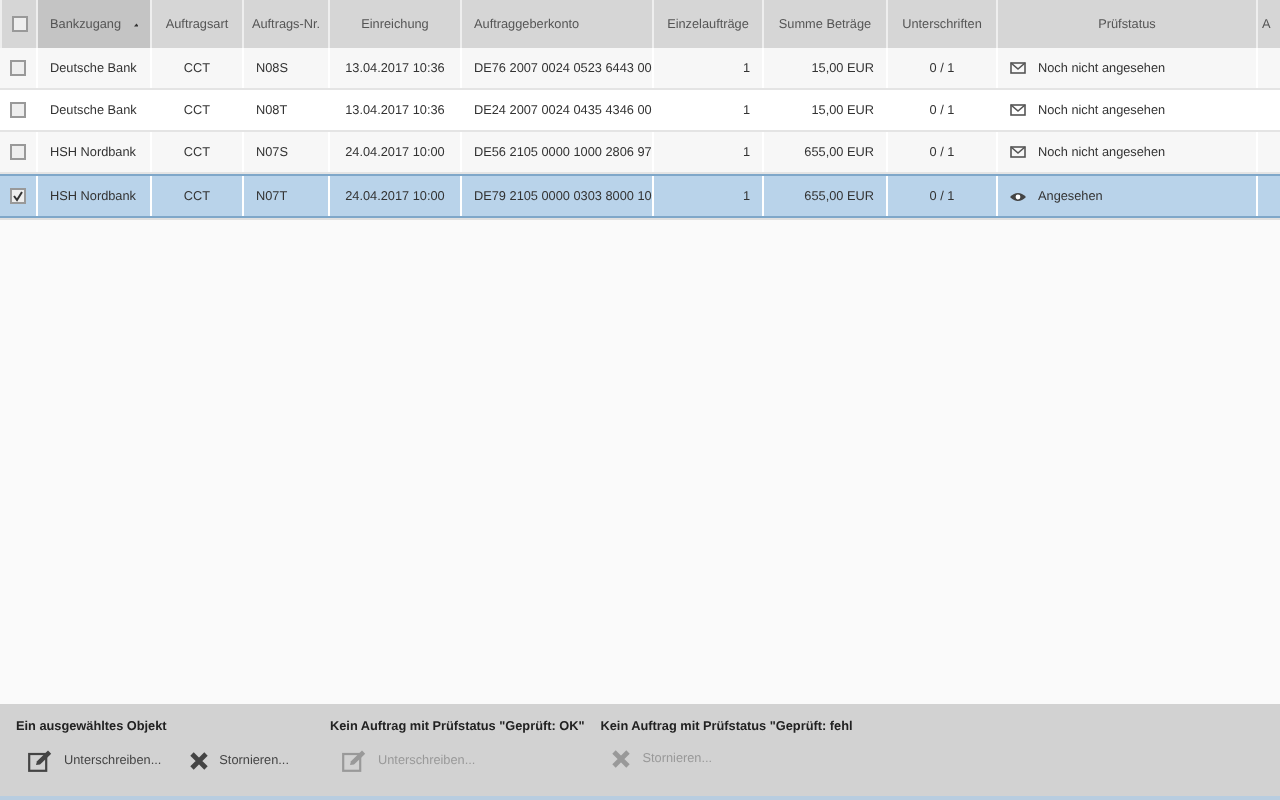  Describe the element at coordinates (19, 24) in the screenshot. I see `select-all-checkbox` at that location.